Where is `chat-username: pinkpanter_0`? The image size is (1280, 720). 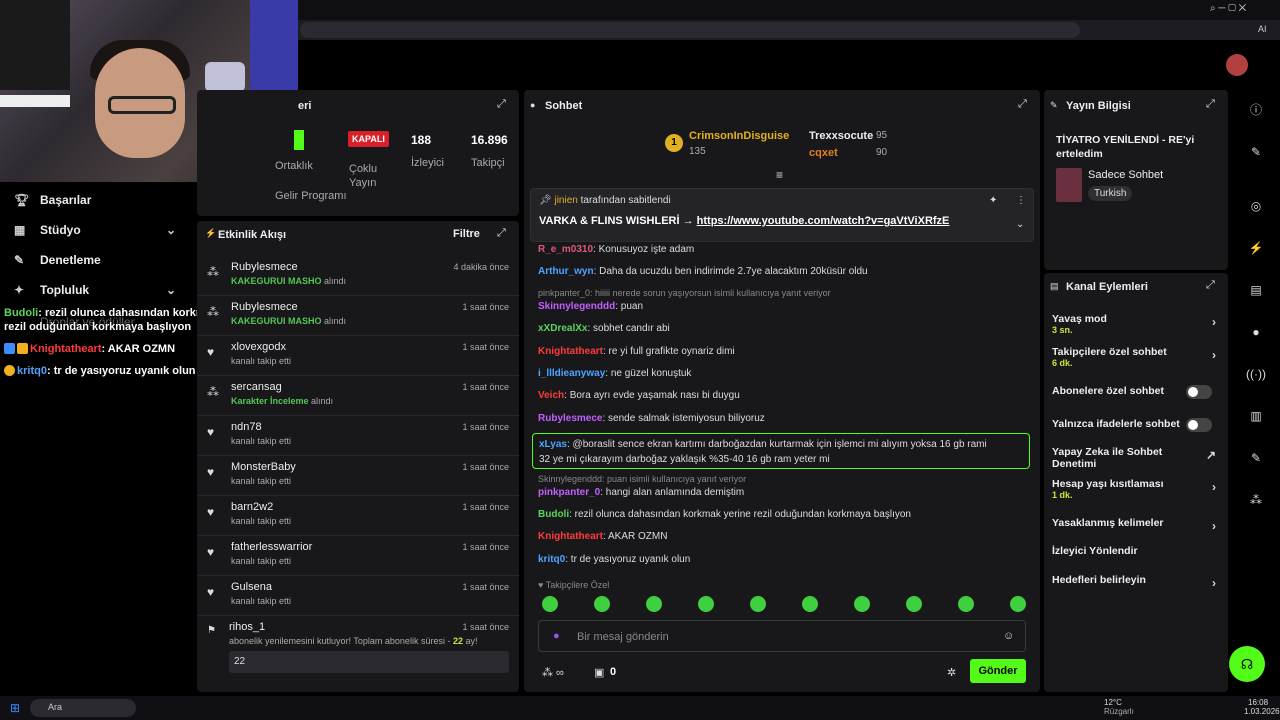 chat-username: pinkpanter_0 is located at coordinates (569, 492).